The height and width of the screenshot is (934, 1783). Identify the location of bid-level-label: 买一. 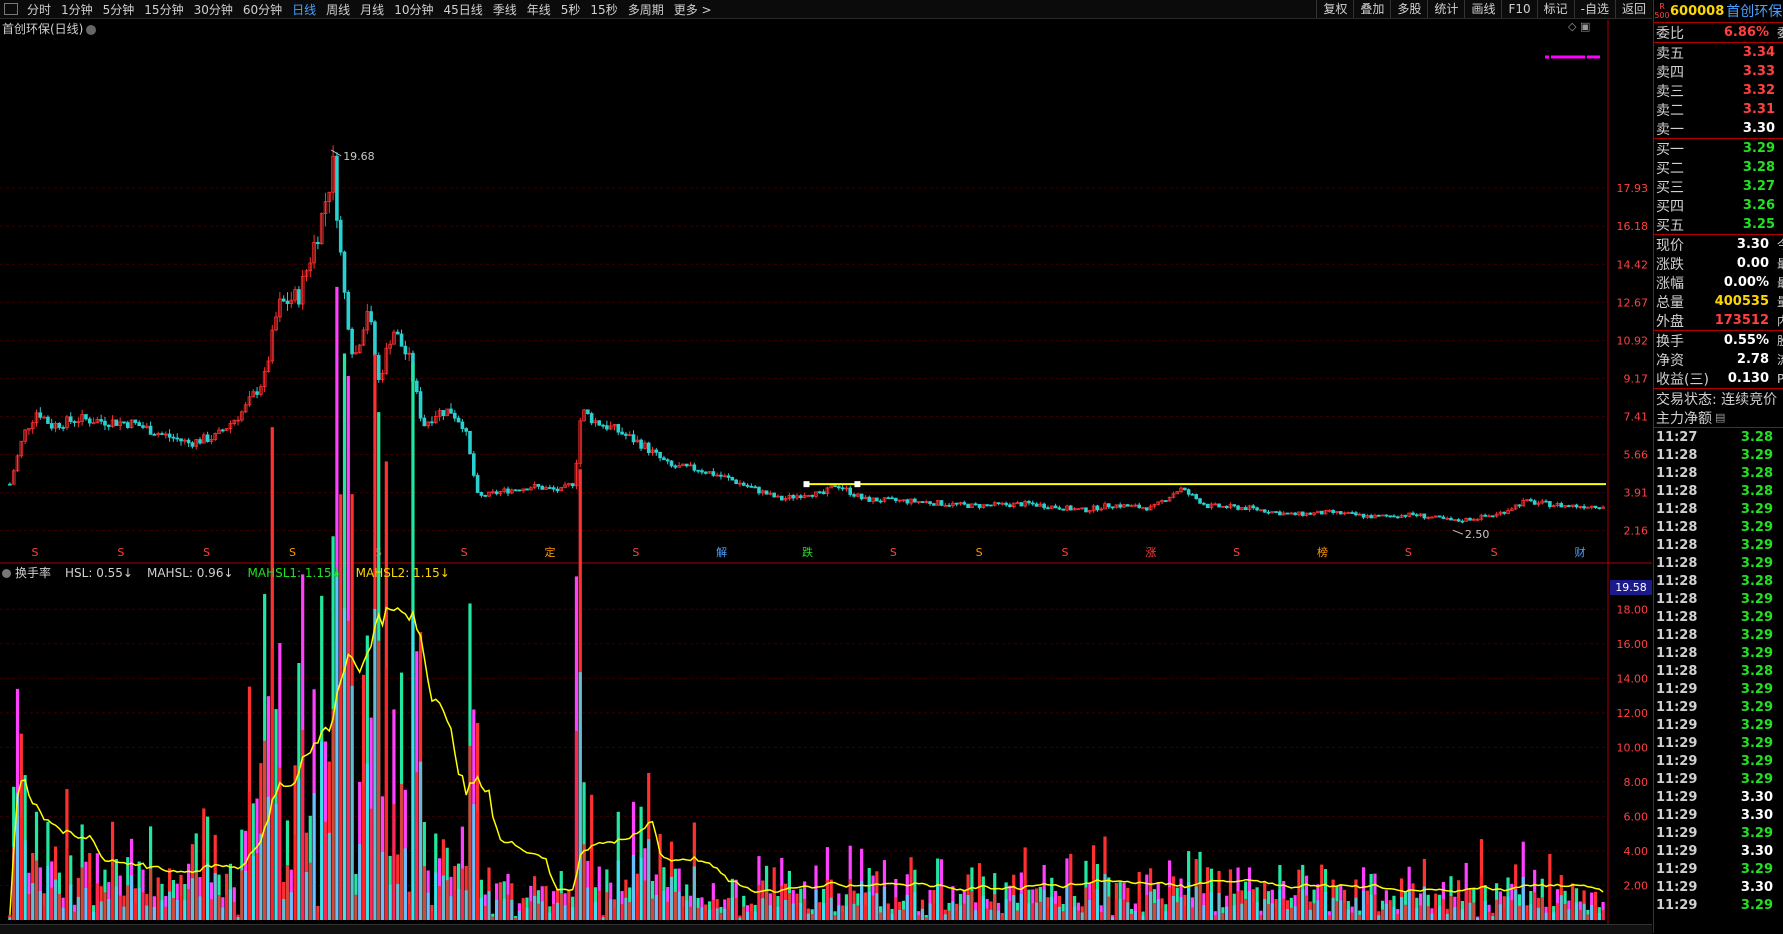
(1670, 149).